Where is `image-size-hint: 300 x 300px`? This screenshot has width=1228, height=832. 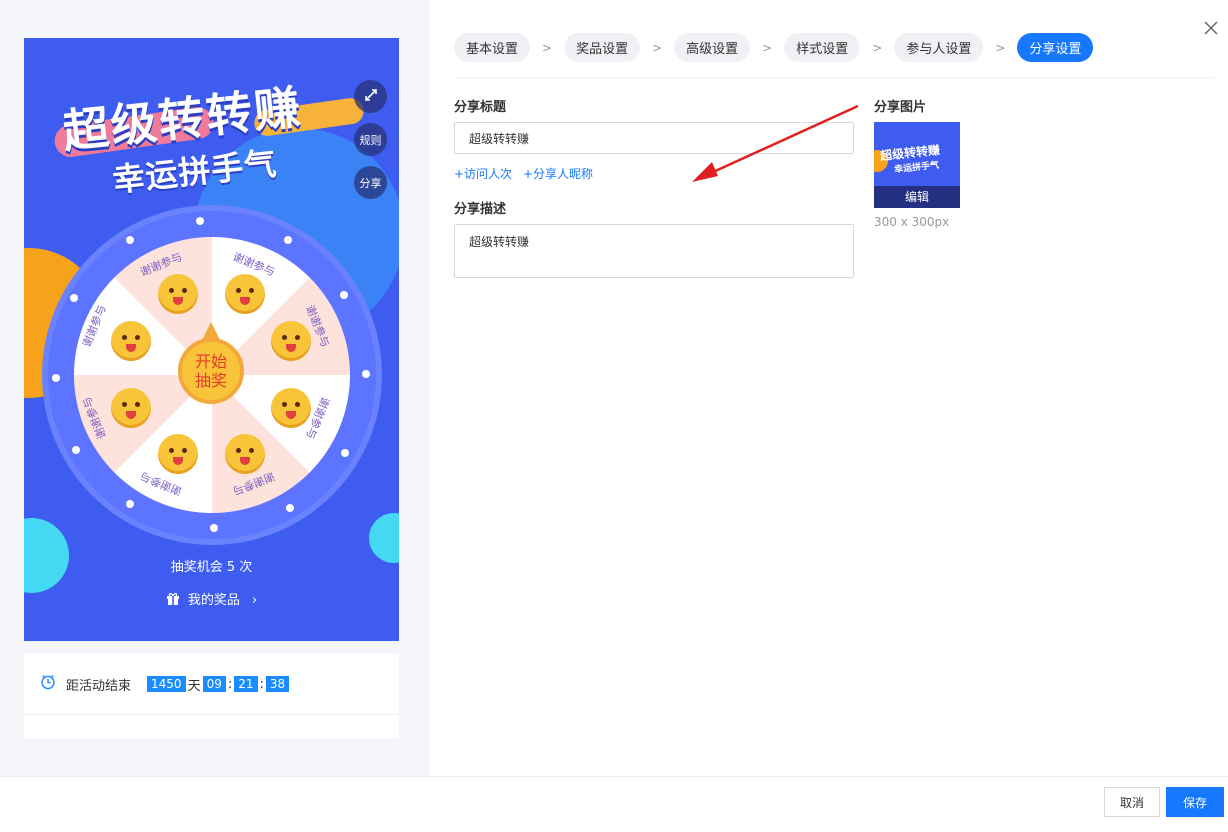
image-size-hint: 300 x 300px is located at coordinates (912, 222).